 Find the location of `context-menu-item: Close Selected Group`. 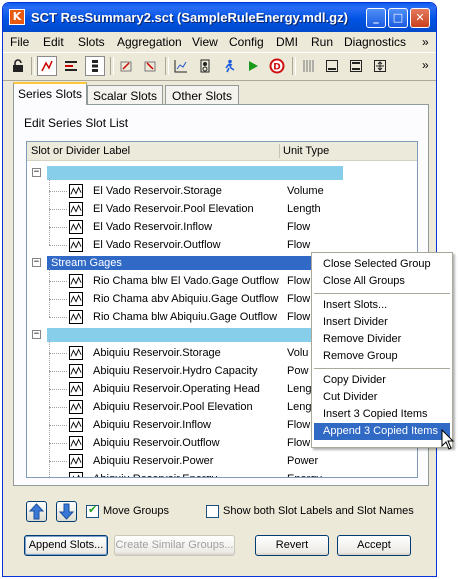

context-menu-item: Close Selected Group is located at coordinates (382, 264).